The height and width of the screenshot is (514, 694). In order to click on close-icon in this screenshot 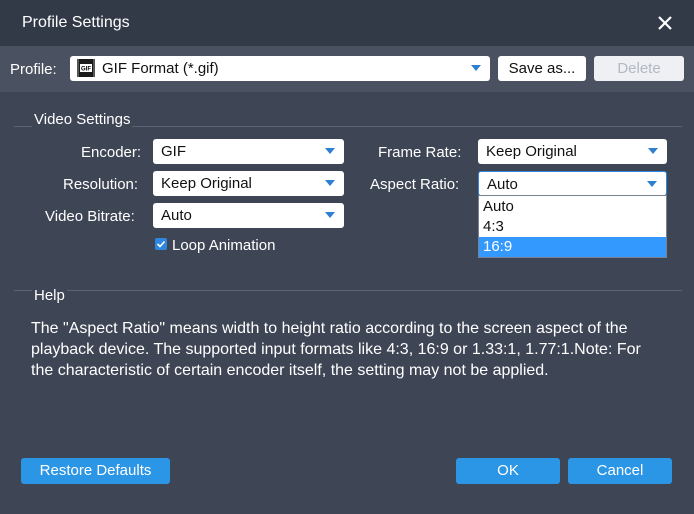, I will do `click(665, 23)`.